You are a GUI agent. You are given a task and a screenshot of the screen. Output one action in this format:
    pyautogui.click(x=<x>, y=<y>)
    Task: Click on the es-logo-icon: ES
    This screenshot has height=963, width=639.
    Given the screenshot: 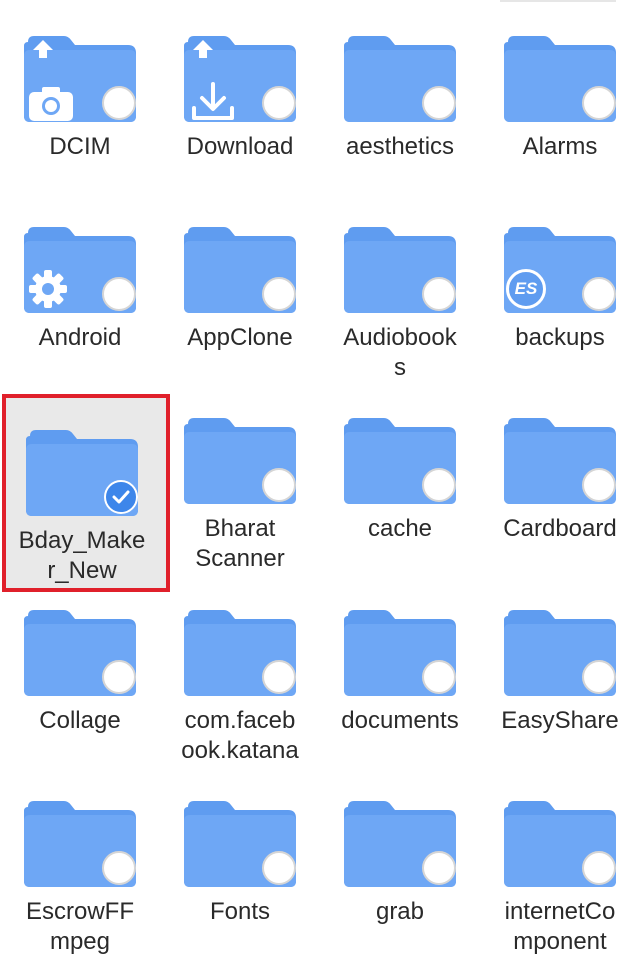 What is the action you would take?
    pyautogui.click(x=526, y=289)
    